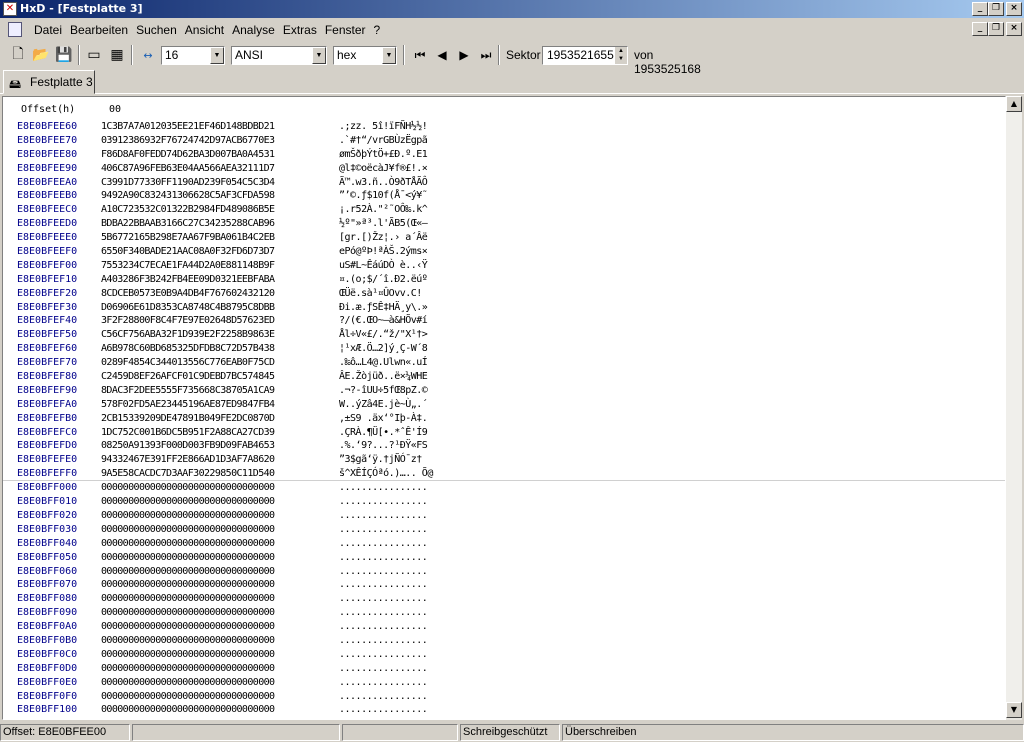 The width and height of the screenshot is (1024, 742). What do you see at coordinates (59, 280) in the screenshot?
I see `row-offset: E8E0BFEF10` at bounding box center [59, 280].